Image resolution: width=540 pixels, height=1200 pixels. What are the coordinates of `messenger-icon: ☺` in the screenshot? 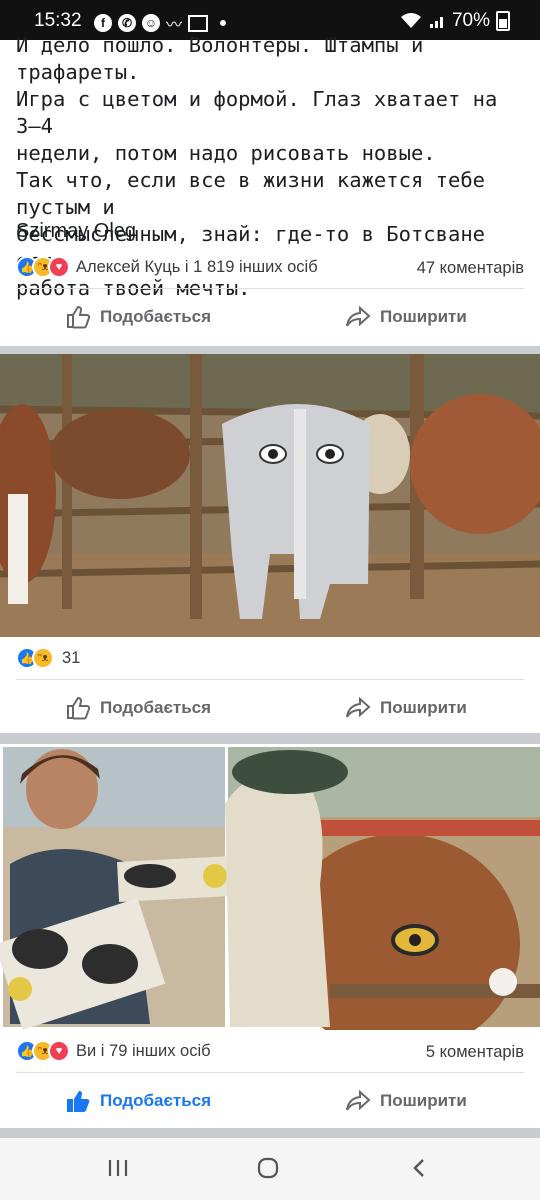 It's located at (151, 23).